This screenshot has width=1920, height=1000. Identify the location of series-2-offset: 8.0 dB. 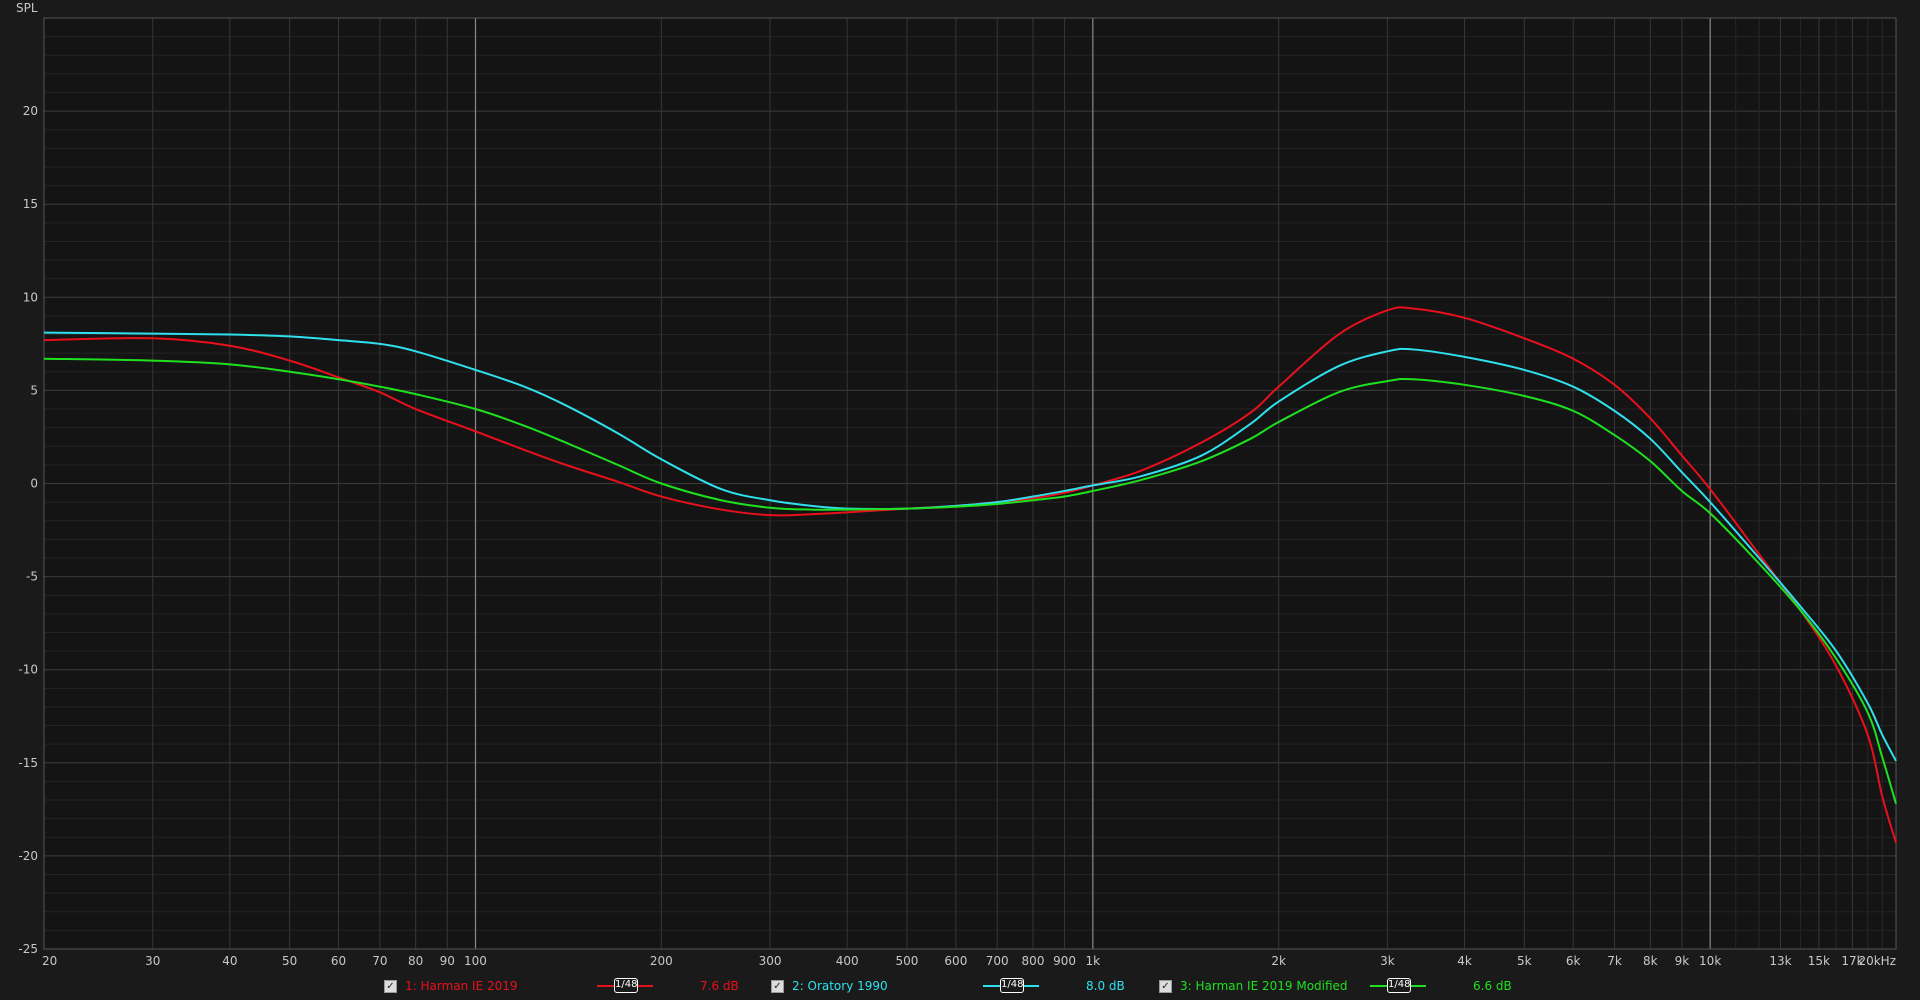
(1105, 986).